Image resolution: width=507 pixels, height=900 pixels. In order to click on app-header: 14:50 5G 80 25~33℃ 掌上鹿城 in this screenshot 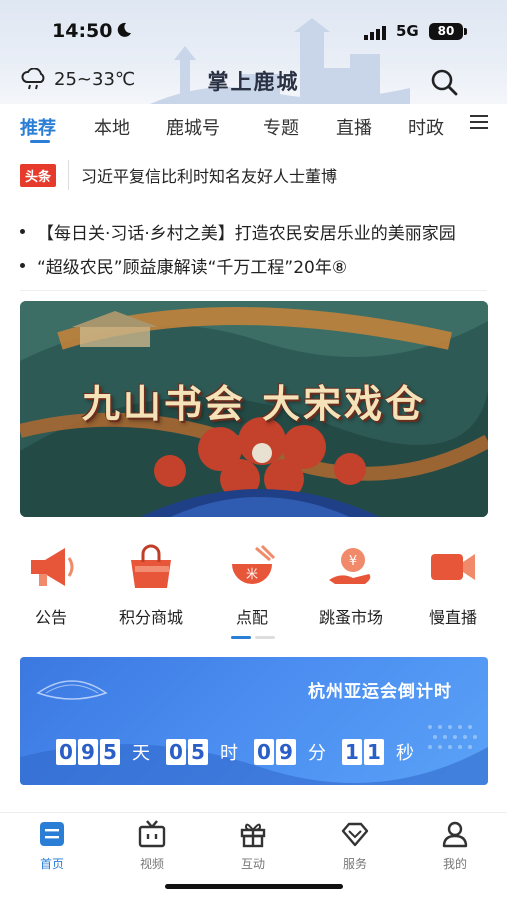, I will do `click(253, 52)`.